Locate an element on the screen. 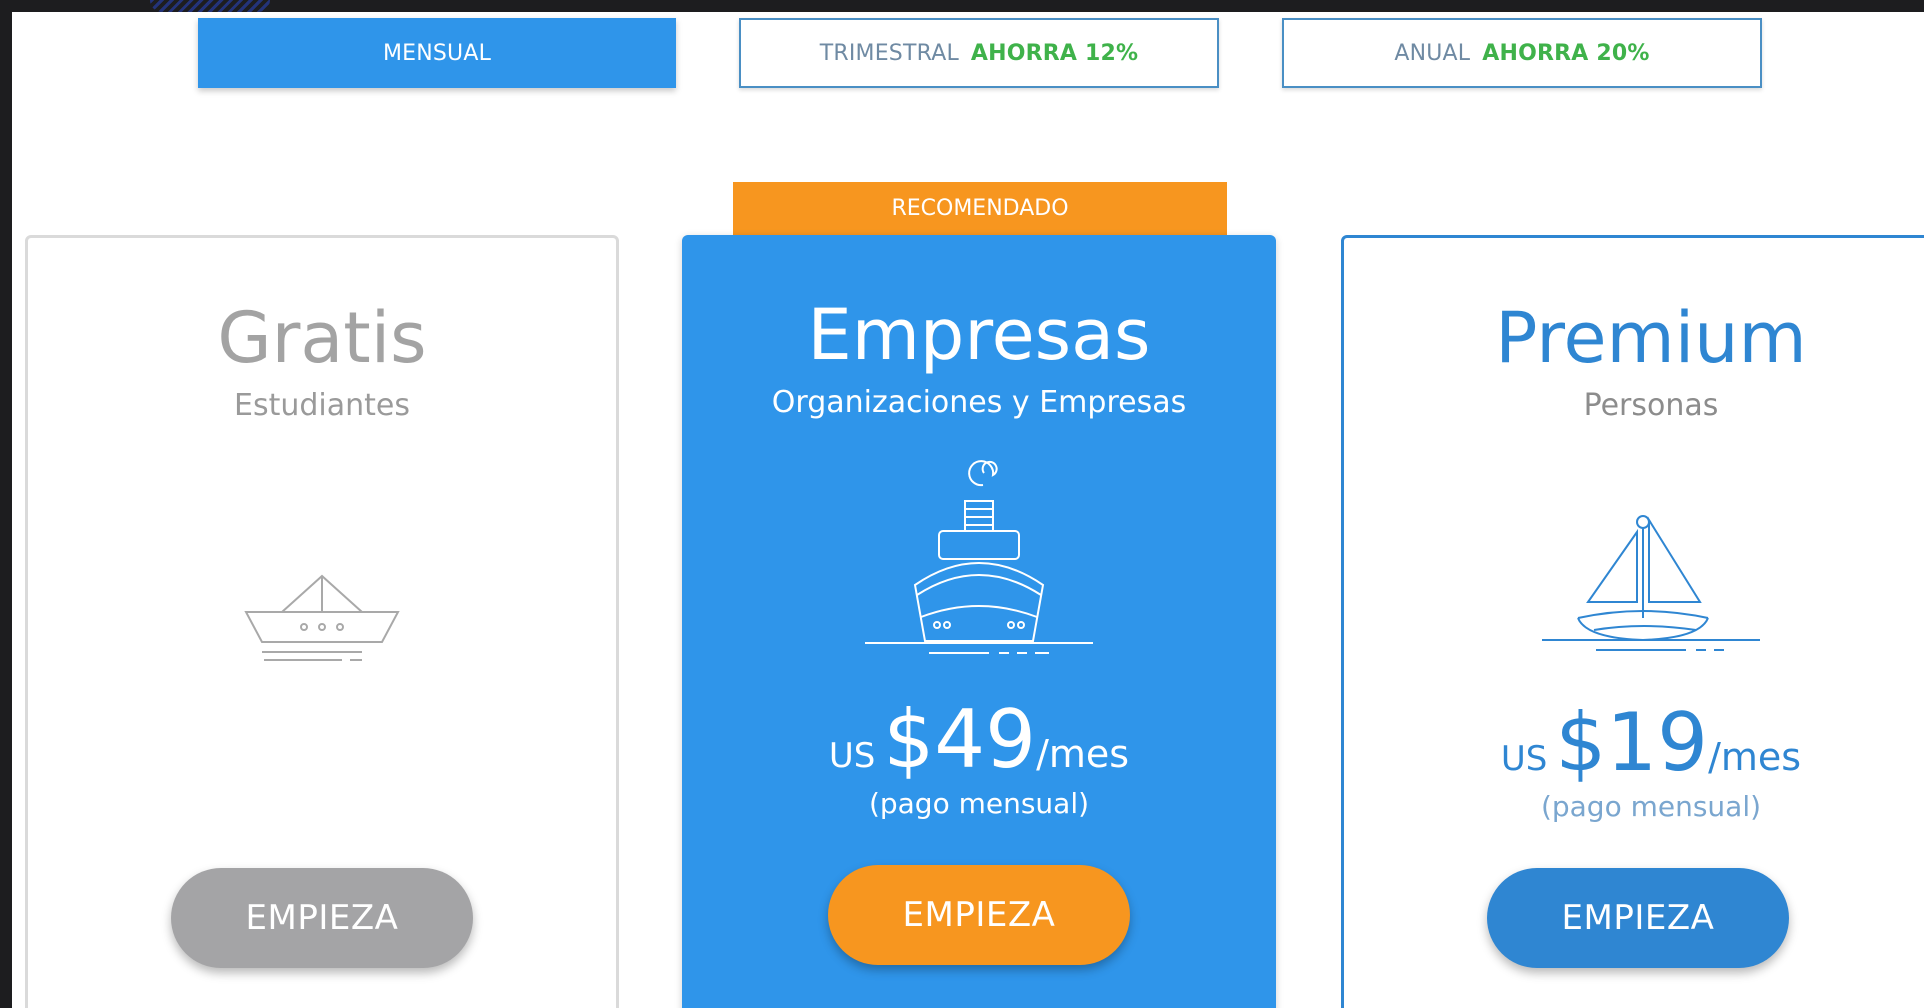 The image size is (1924, 1008). free-start-button: EMPIEZA is located at coordinates (322, 918).